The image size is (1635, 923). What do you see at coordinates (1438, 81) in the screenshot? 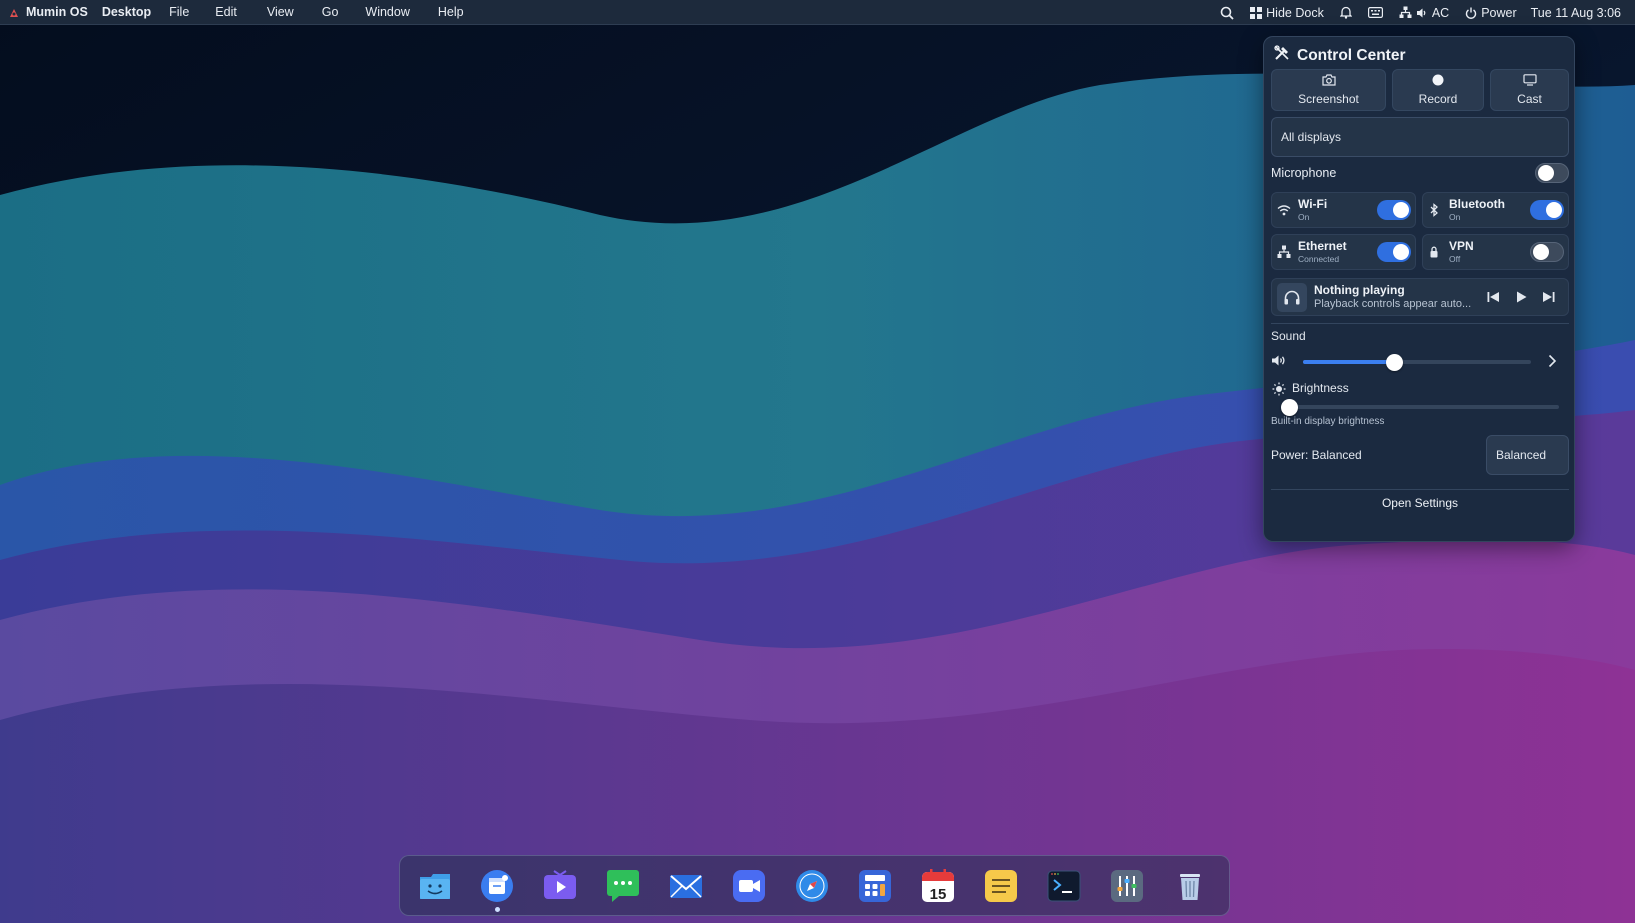
I see `record-icon` at bounding box center [1438, 81].